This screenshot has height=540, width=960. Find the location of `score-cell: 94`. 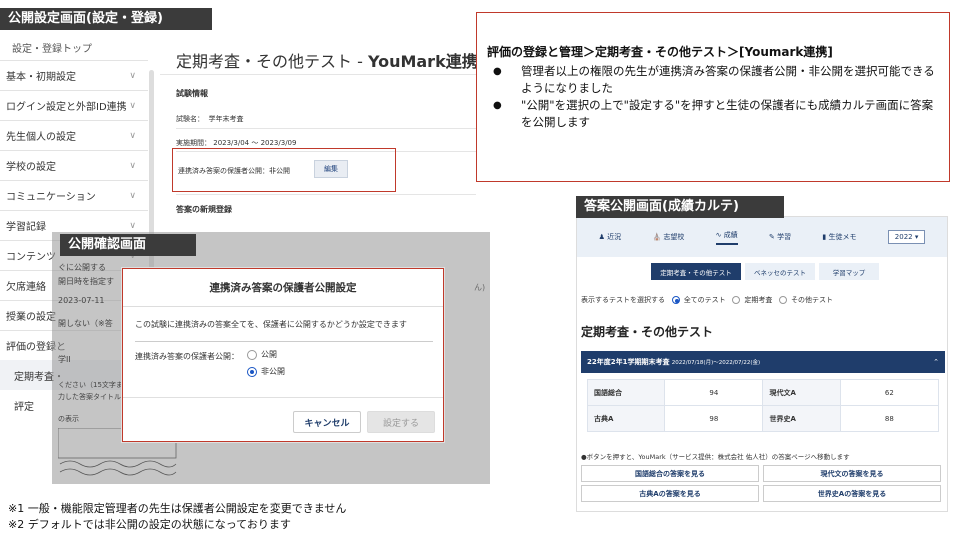

score-cell: 94 is located at coordinates (714, 392).